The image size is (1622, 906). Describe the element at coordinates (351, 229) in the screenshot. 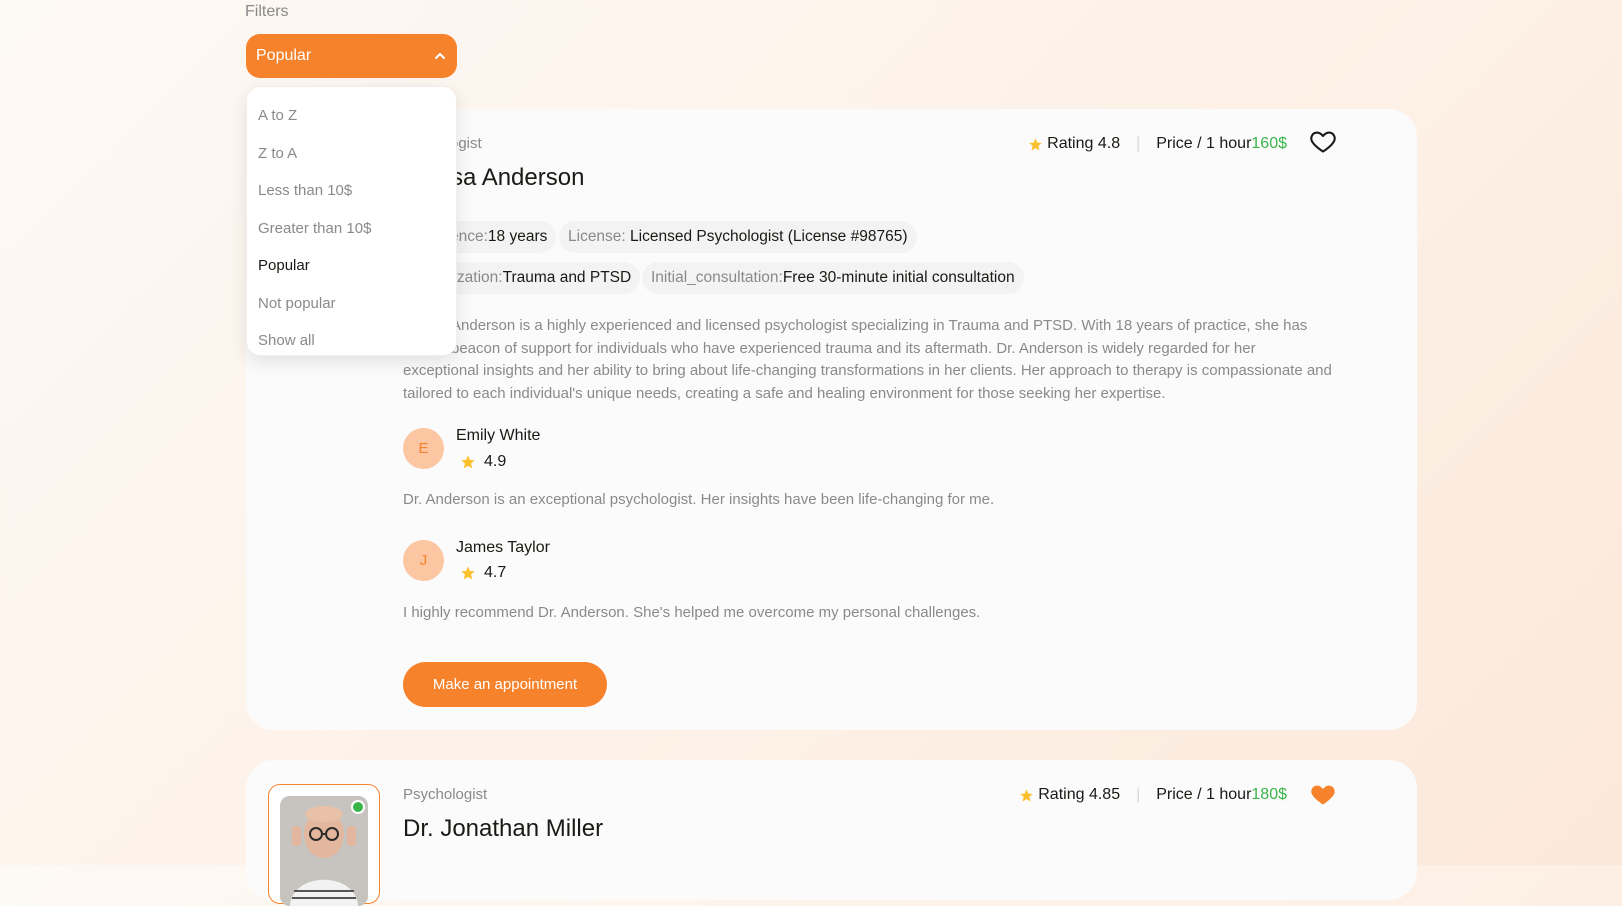

I see `sort-option-greater-than-10: Greater than 10$` at that location.